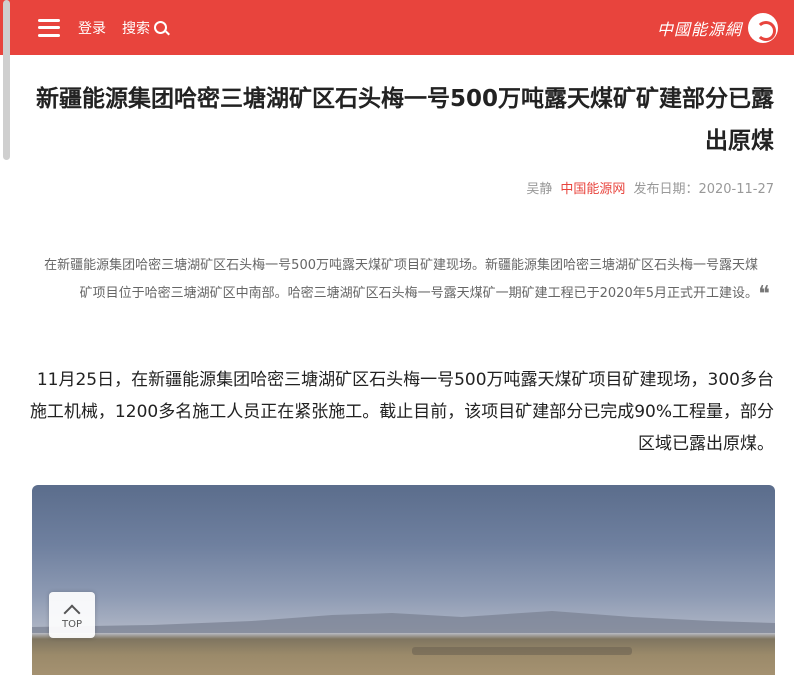 This screenshot has width=794, height=675. What do you see at coordinates (72, 615) in the screenshot?
I see `back-to-top-button: TOP` at bounding box center [72, 615].